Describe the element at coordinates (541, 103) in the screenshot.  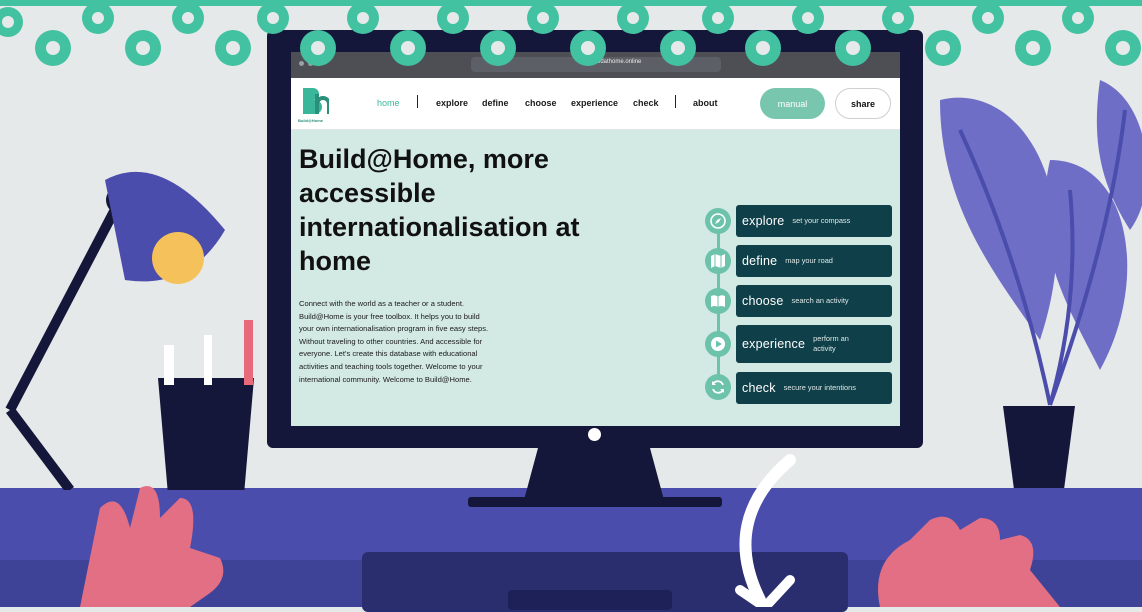
I see `nav-choose: choose` at that location.